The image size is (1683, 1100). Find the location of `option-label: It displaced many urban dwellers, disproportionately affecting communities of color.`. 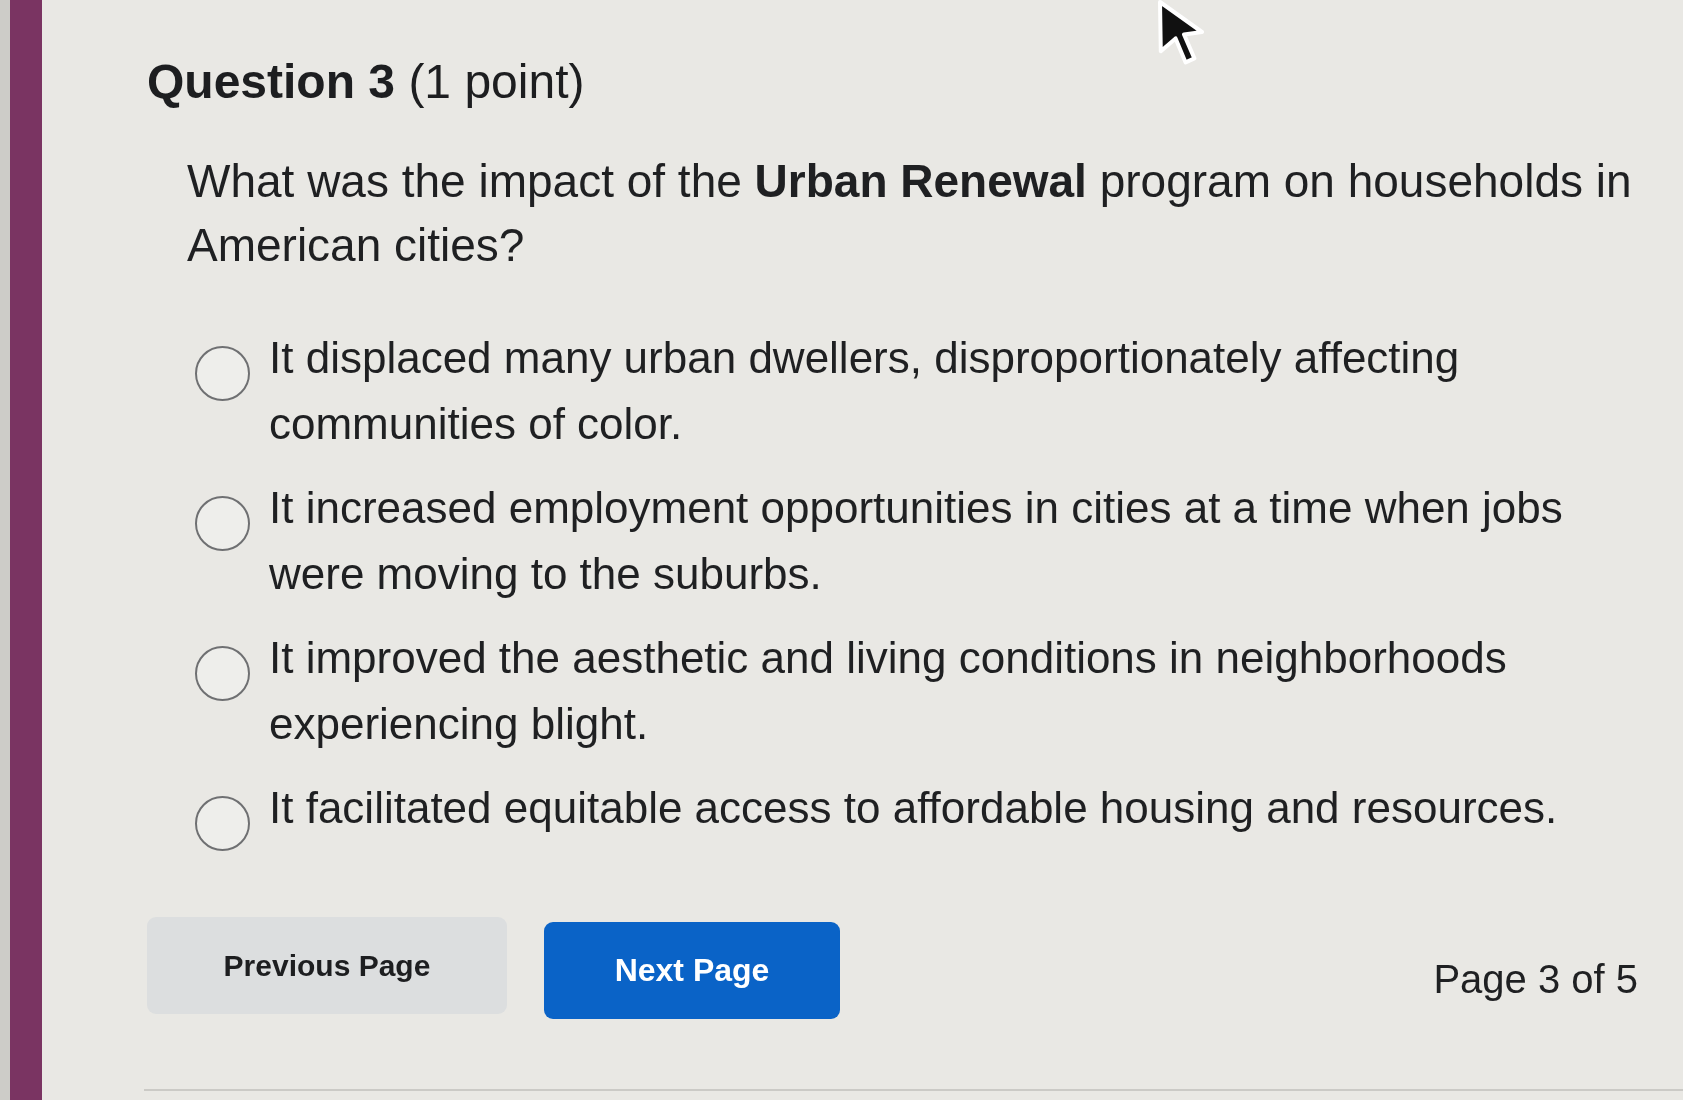

option-label: It displaced many urban dwellers, disproportionately affecting communities of color. is located at coordinates (865, 391).